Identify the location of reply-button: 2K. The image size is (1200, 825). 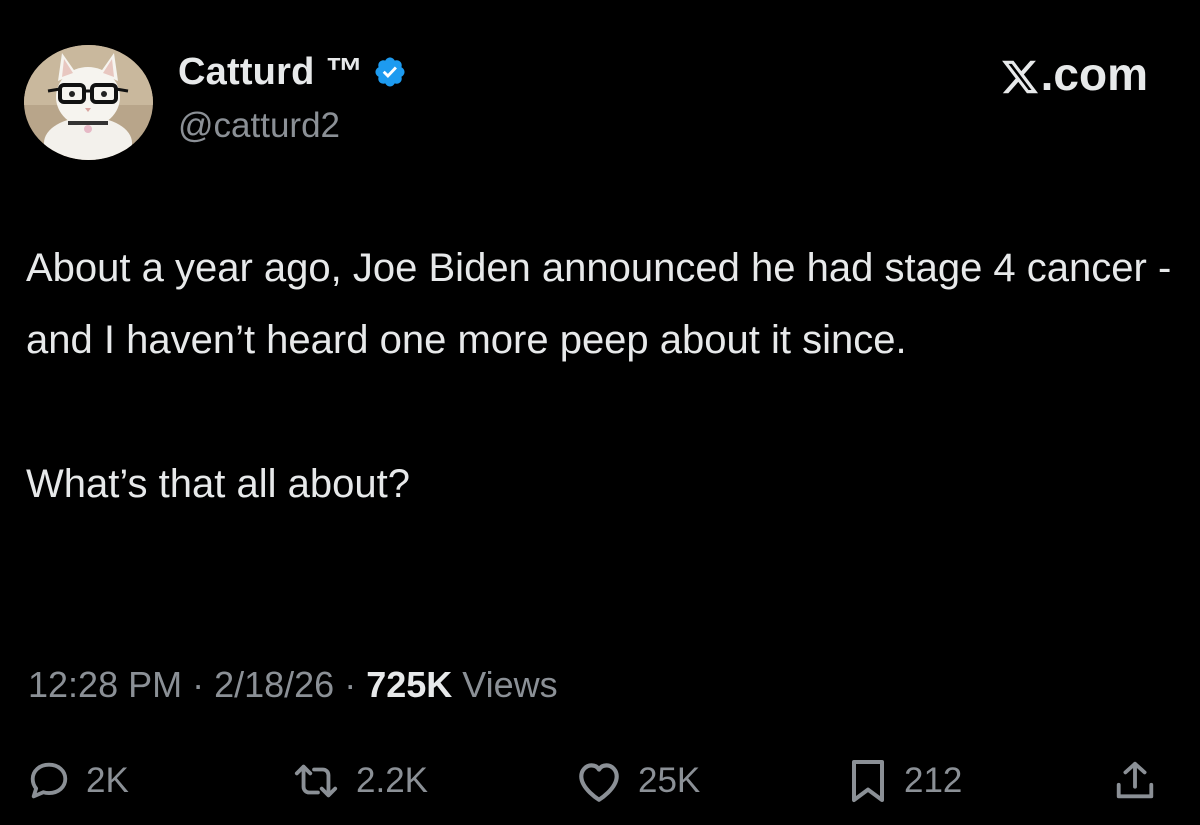
(77, 781).